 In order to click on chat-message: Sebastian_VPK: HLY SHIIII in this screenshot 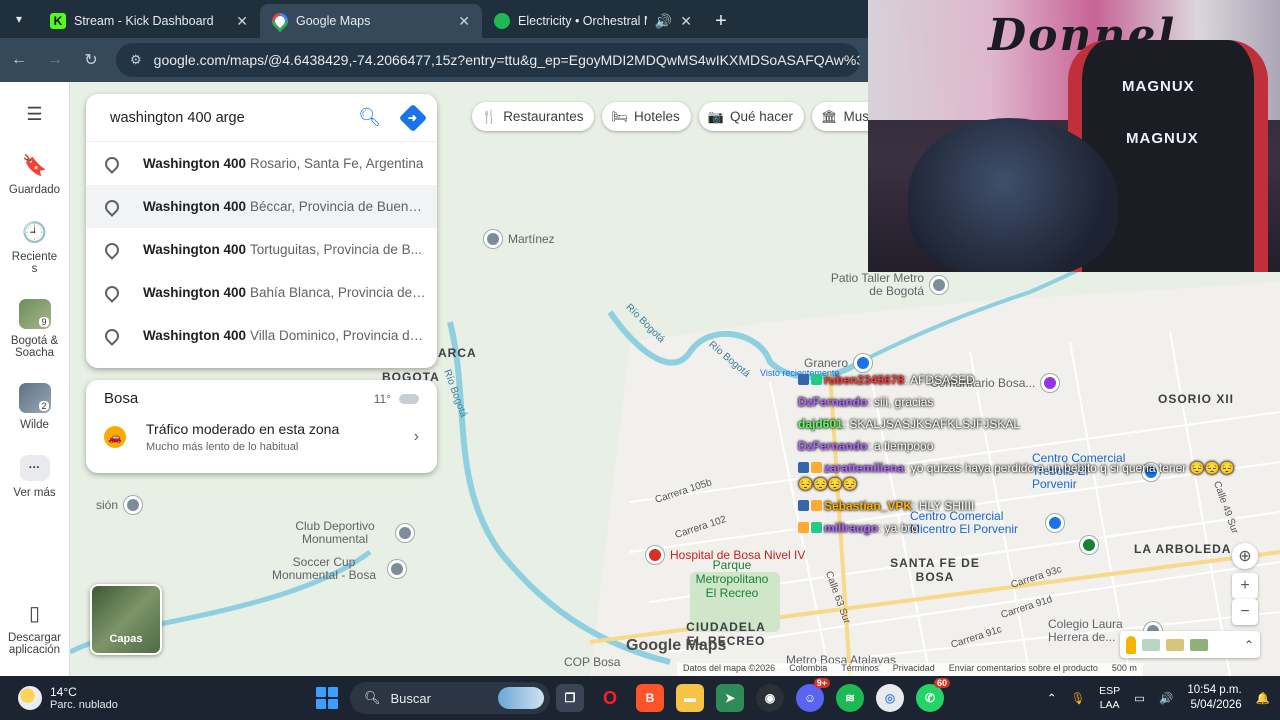, I will do `click(1018, 506)`.